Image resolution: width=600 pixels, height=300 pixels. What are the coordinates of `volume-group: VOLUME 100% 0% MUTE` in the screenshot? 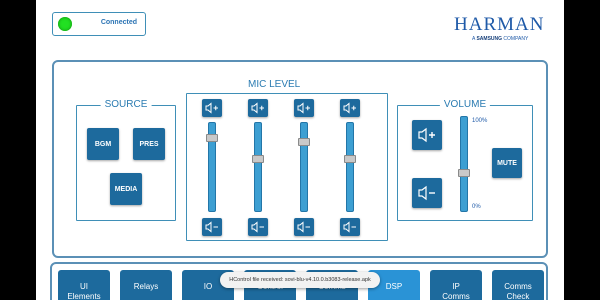 It's located at (465, 160).